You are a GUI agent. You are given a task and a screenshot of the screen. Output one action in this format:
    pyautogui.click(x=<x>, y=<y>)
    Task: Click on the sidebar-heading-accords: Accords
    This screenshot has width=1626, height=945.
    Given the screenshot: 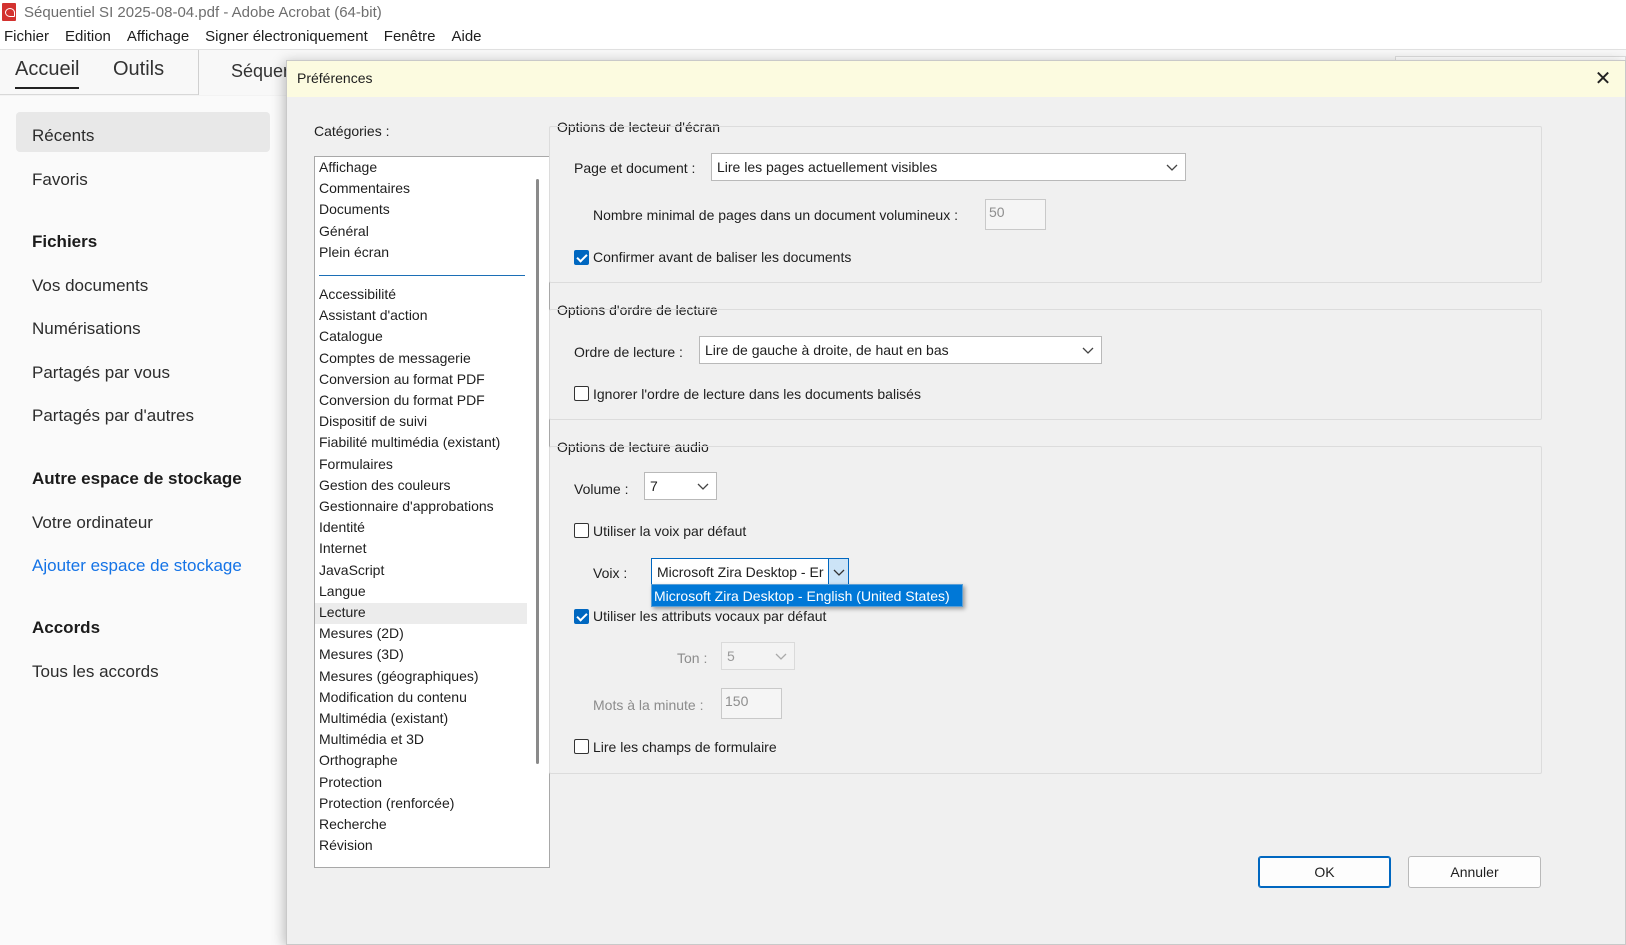 What is the action you would take?
    pyautogui.click(x=66, y=627)
    